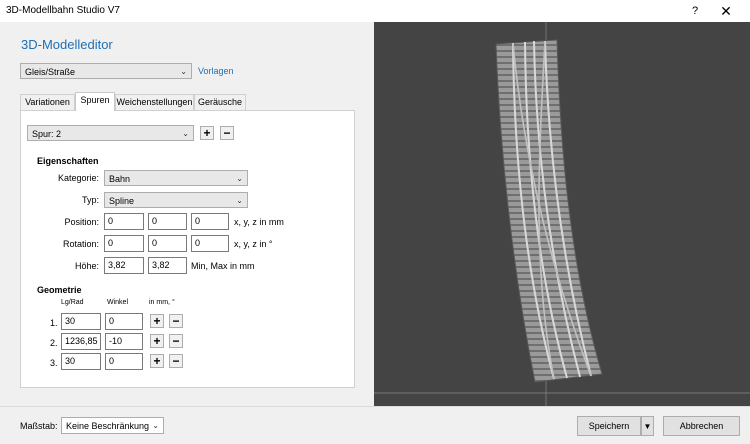 The width and height of the screenshot is (750, 444). Describe the element at coordinates (118, 302) in the screenshot. I see `col-winkel-header: Winkel` at that location.